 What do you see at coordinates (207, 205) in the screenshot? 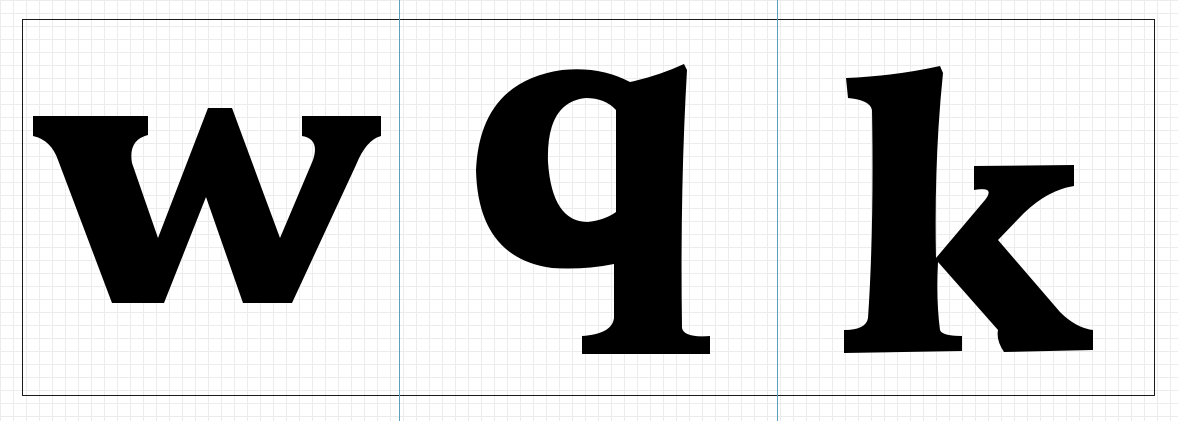
I see `glyph-w` at bounding box center [207, 205].